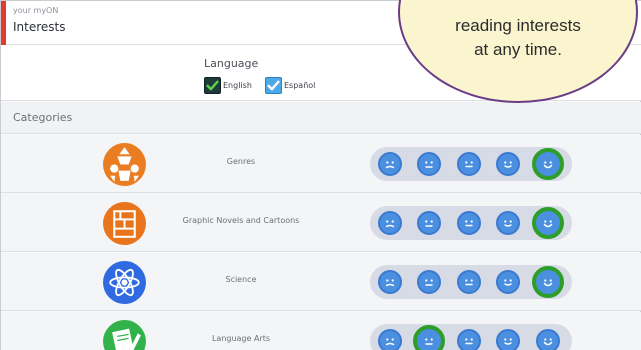 The height and width of the screenshot is (350, 641). Describe the element at coordinates (241, 279) in the screenshot. I see `category-name: Science` at that location.